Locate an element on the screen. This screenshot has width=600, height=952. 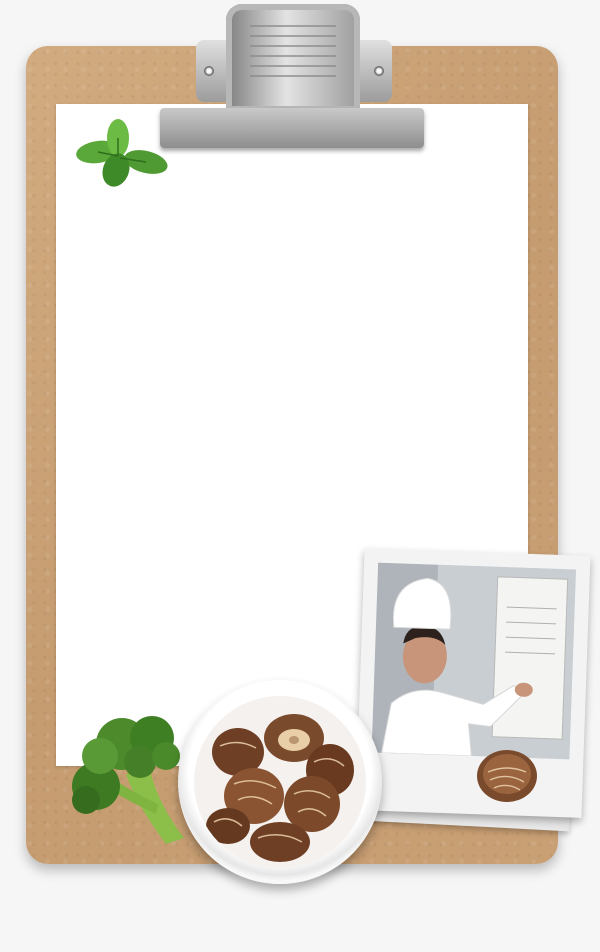
clip-rivet-left is located at coordinates (209, 71).